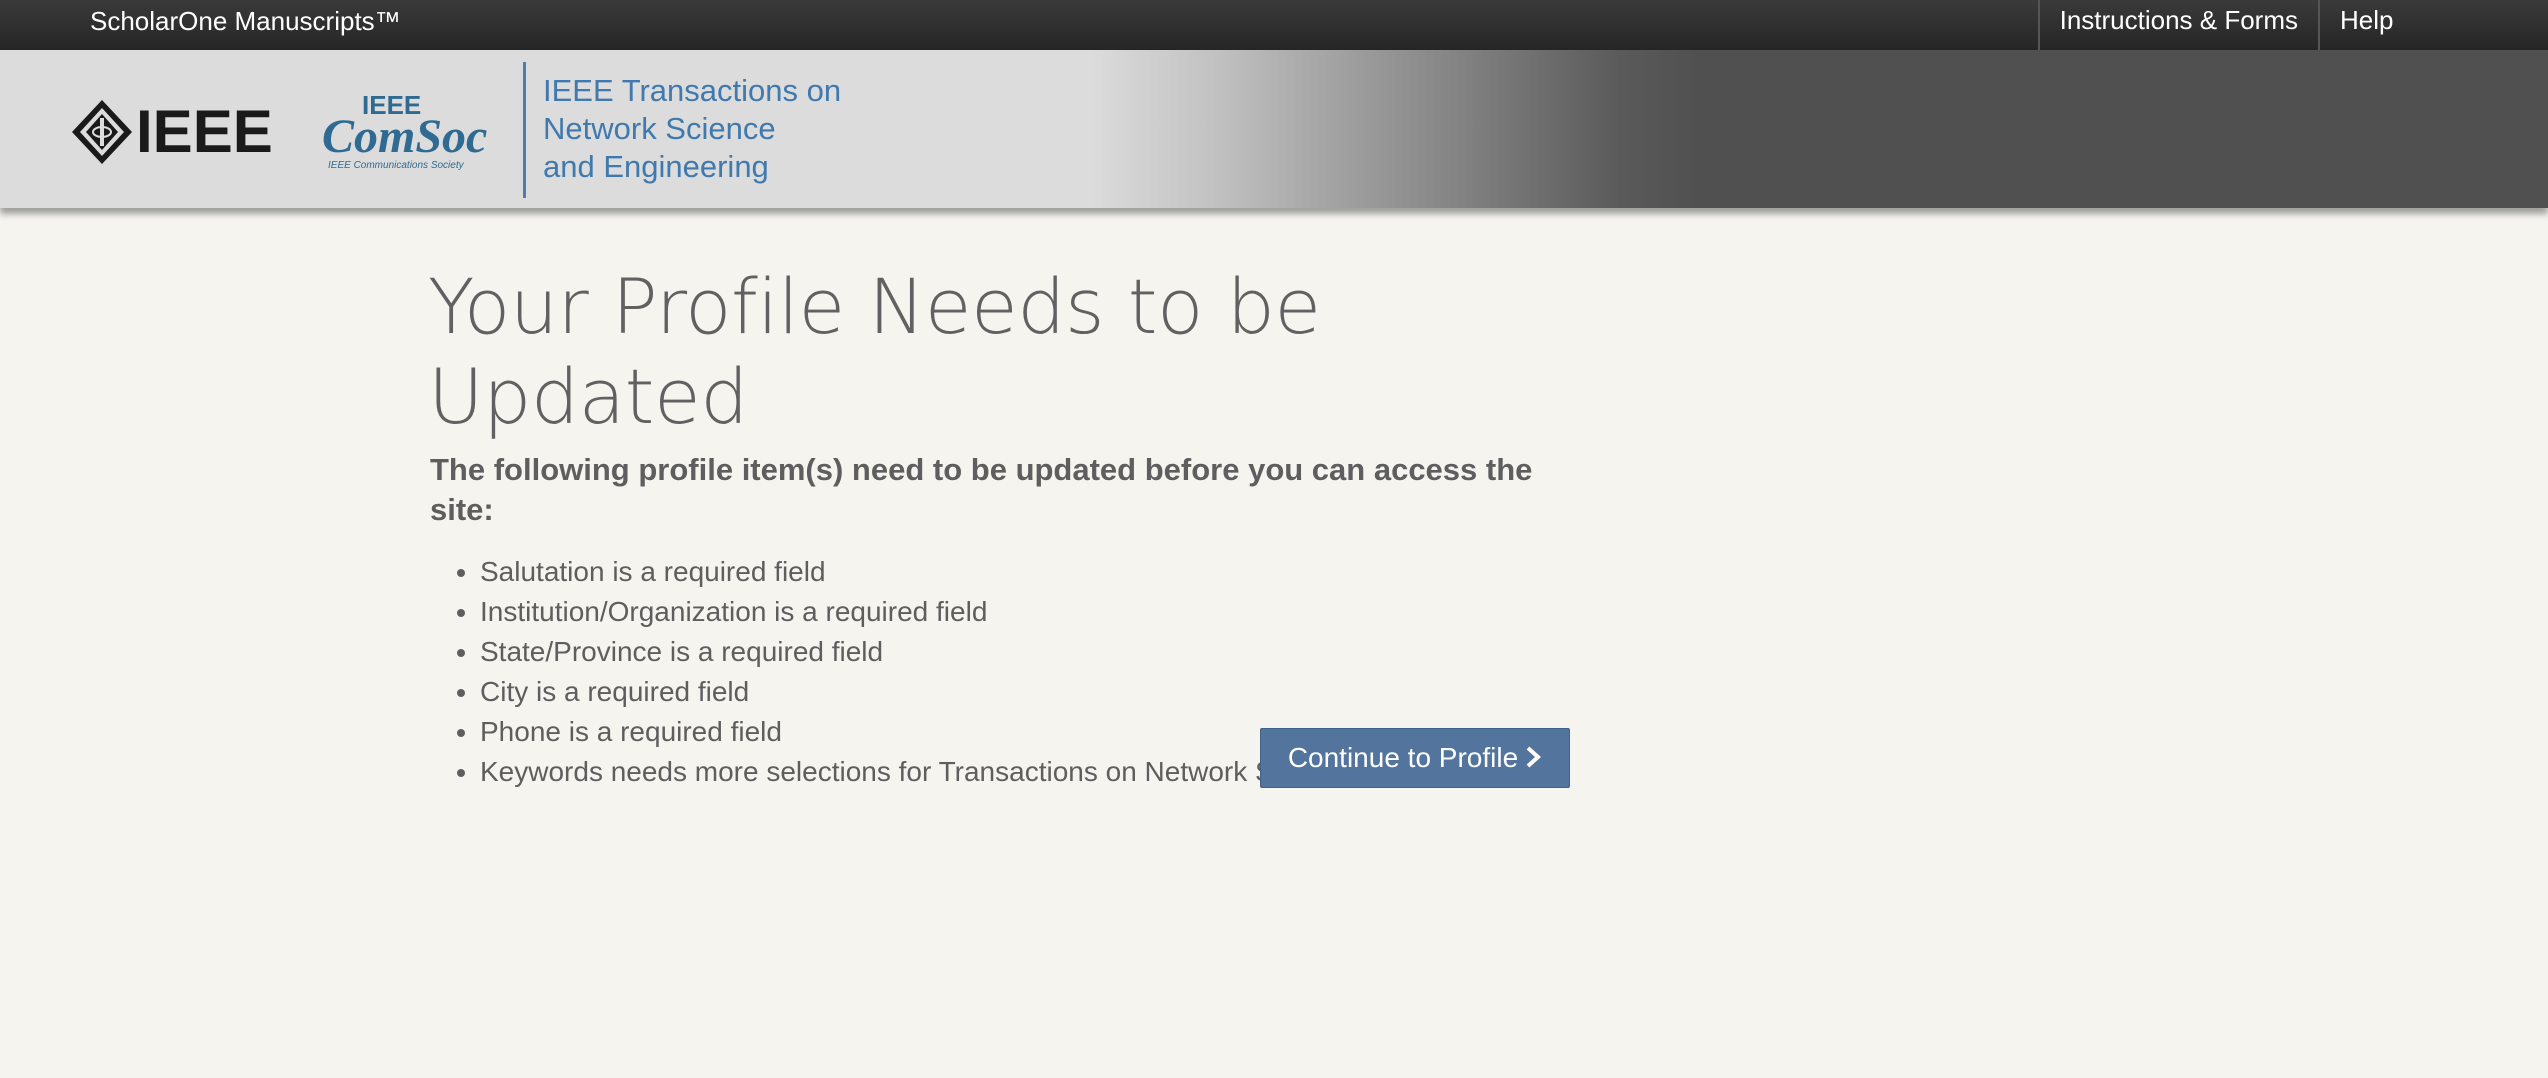 This screenshot has height=1078, width=2548. Describe the element at coordinates (245, 21) in the screenshot. I see `product-name: ScholarOne Manuscripts™` at that location.